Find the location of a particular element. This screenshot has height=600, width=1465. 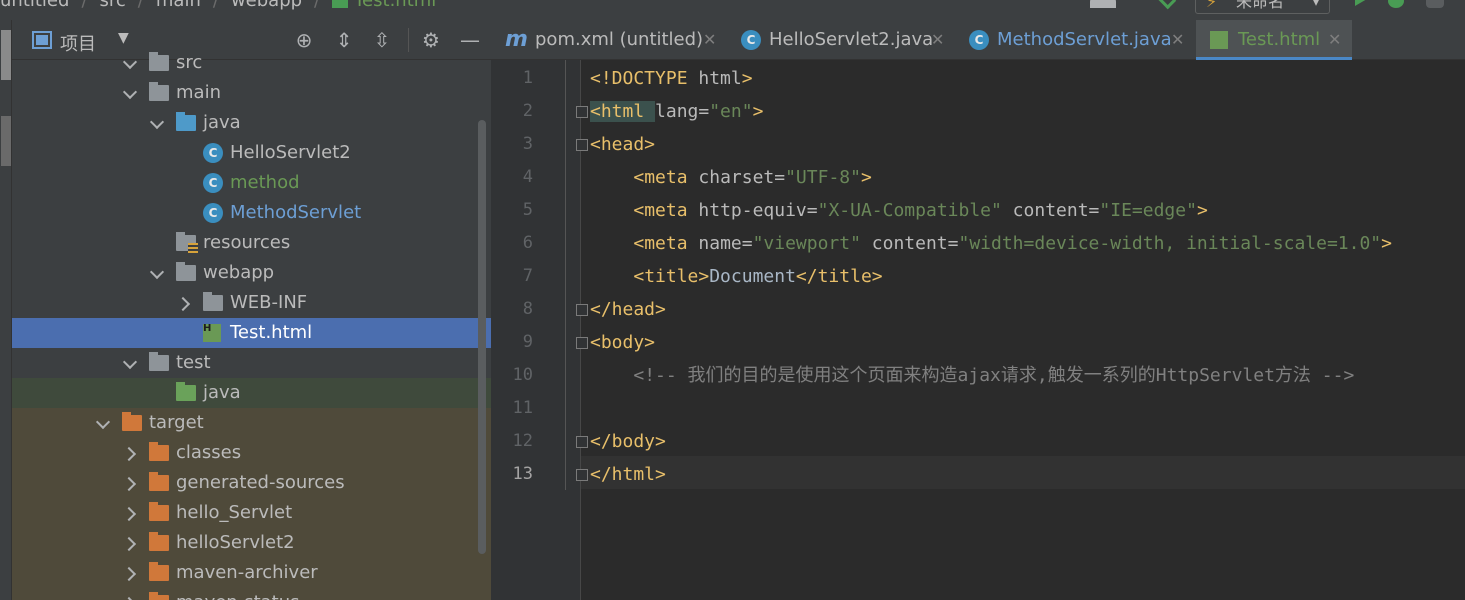

breadcrumb-item-main: main is located at coordinates (178, 5).